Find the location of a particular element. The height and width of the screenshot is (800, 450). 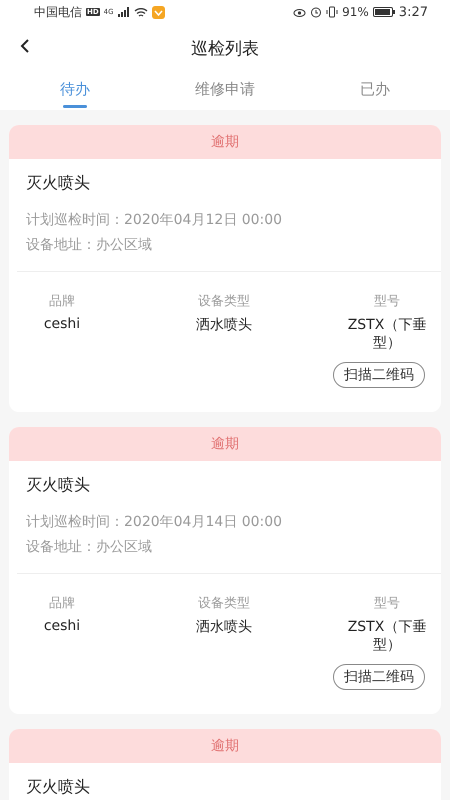

wifi-icon is located at coordinates (141, 12).